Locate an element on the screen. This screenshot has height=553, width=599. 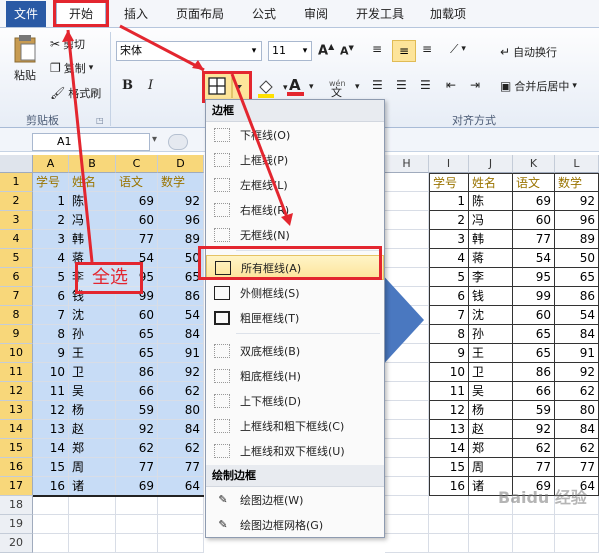
watermark: Baidu 经验 is located at coordinates (542, 497).